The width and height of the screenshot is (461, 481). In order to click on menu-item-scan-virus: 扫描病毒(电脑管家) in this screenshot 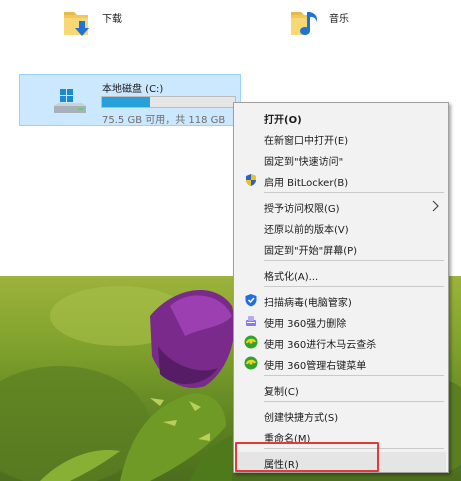, I will do `click(341, 300)`.